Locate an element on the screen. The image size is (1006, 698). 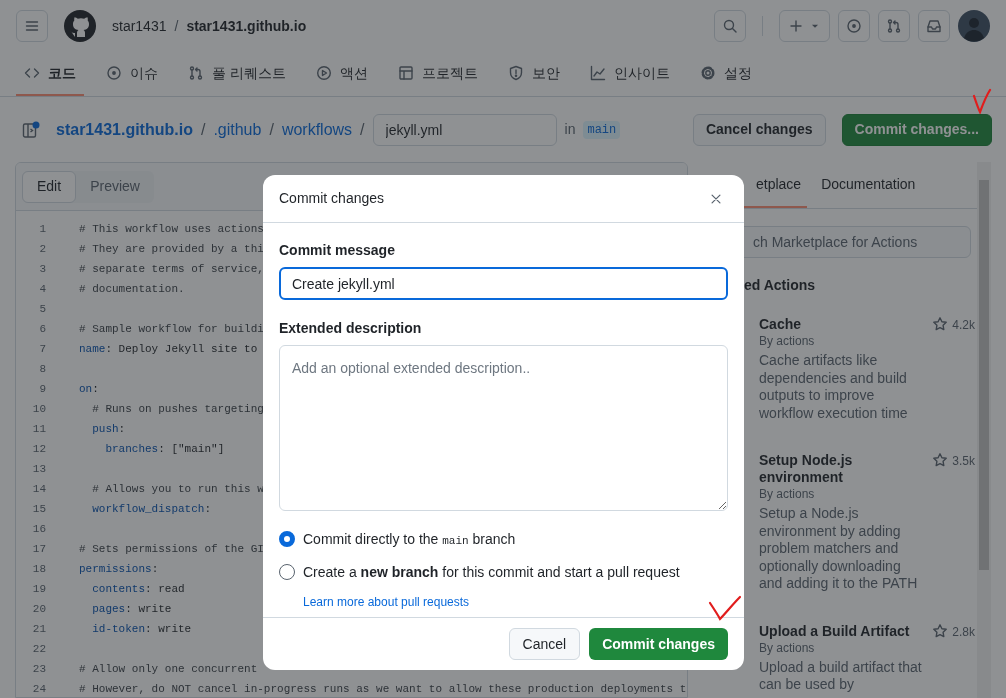
code-line: # Allow only one concurrent is located at coordinates (168, 669).